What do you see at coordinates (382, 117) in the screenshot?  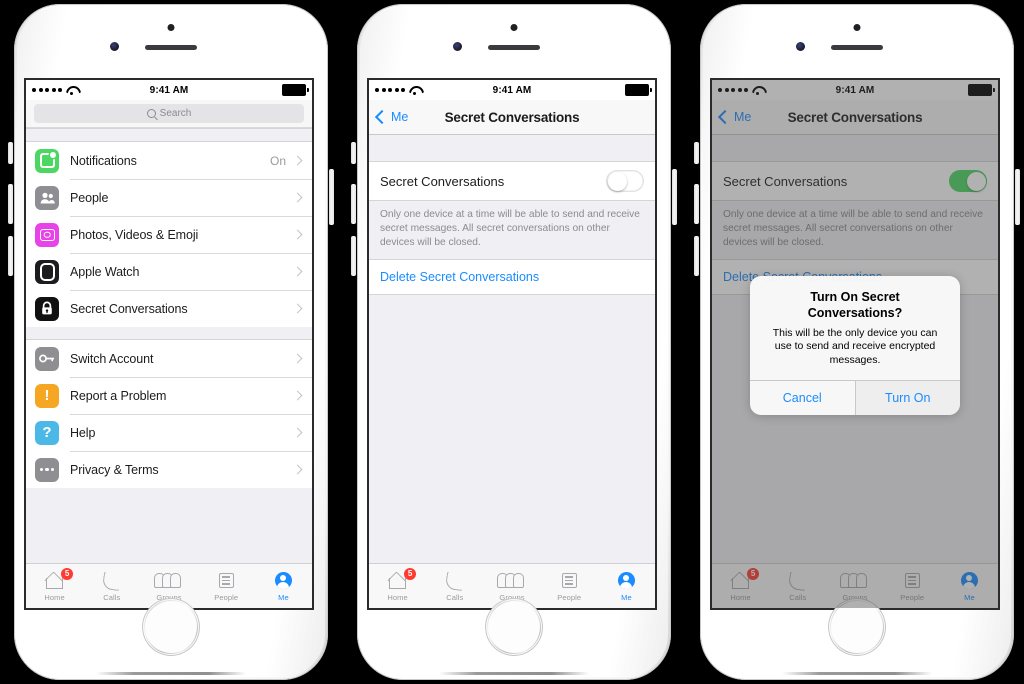 I see `chevron-left-icon` at bounding box center [382, 117].